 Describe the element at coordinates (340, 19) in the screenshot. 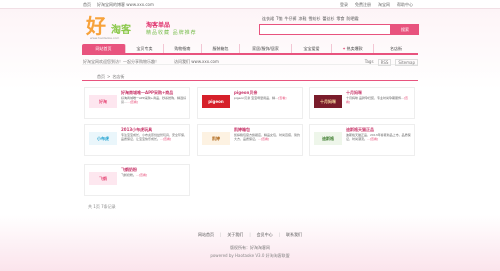

I see `hot-keyword: 零食` at that location.